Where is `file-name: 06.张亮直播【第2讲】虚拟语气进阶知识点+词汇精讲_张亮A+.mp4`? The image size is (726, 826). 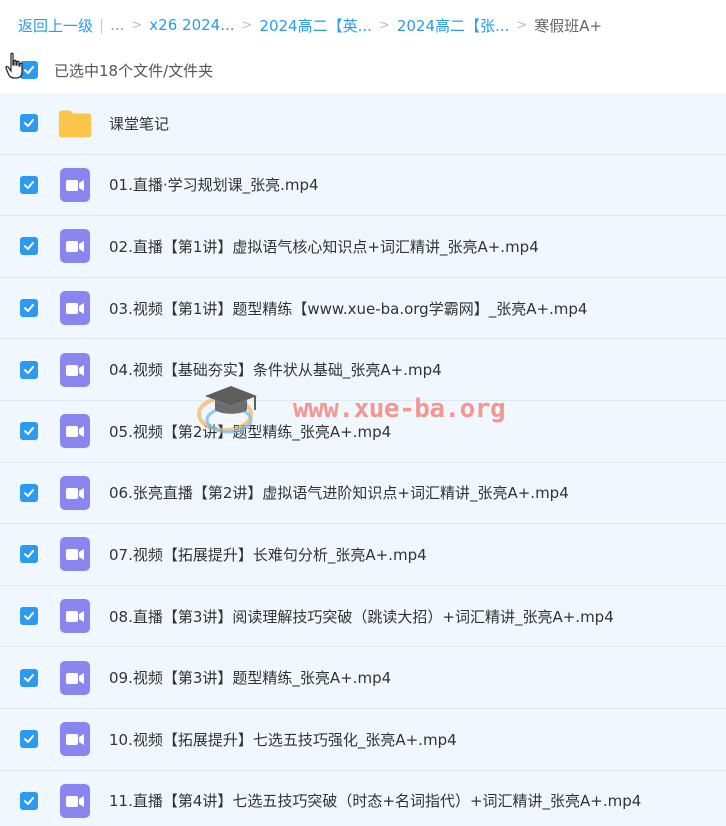
file-name: 06.张亮直播【第2讲】虚拟语气进阶知识点+词汇精讲_张亮A+.mp4 is located at coordinates (339, 492).